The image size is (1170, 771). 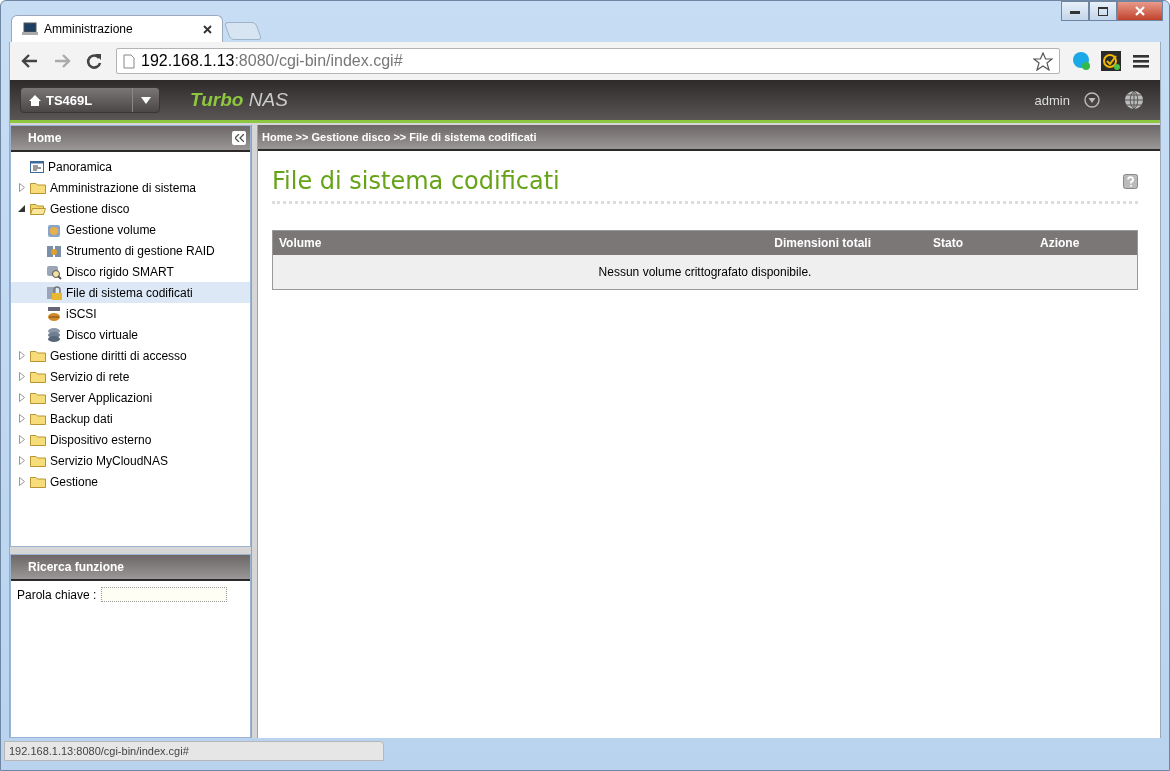 What do you see at coordinates (1052, 100) in the screenshot?
I see `user-name: admin` at bounding box center [1052, 100].